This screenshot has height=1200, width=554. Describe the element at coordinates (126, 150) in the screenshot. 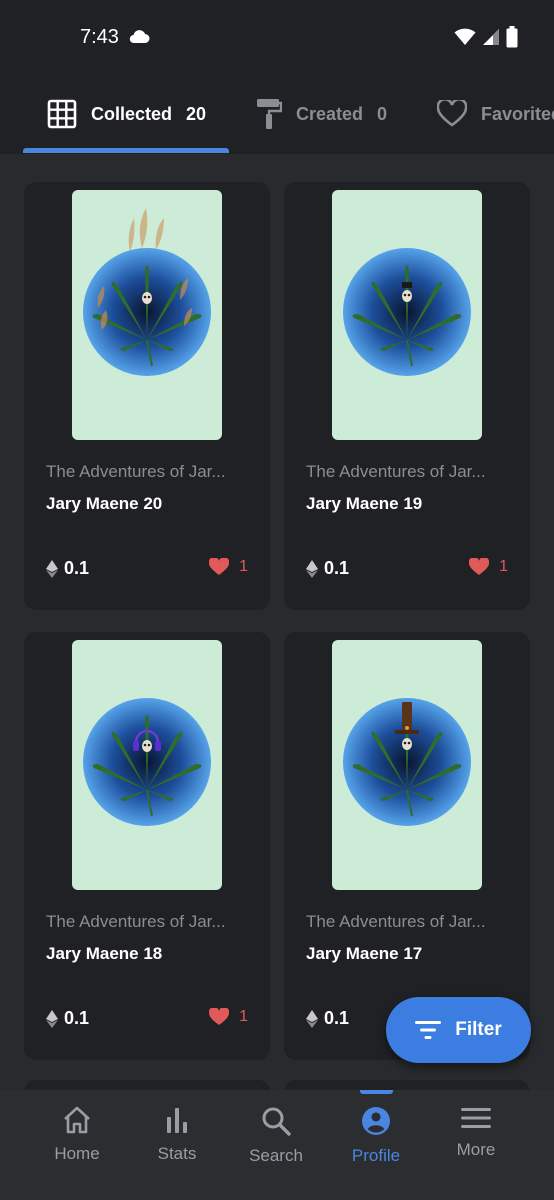

I see `active-tab-indicator` at that location.